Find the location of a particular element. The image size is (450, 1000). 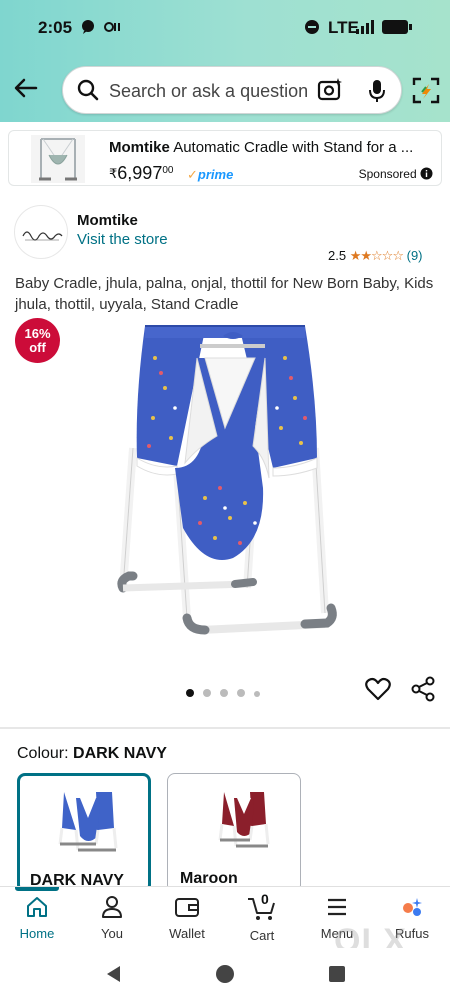

ad-price-currency: ₹ is located at coordinates (113, 173).